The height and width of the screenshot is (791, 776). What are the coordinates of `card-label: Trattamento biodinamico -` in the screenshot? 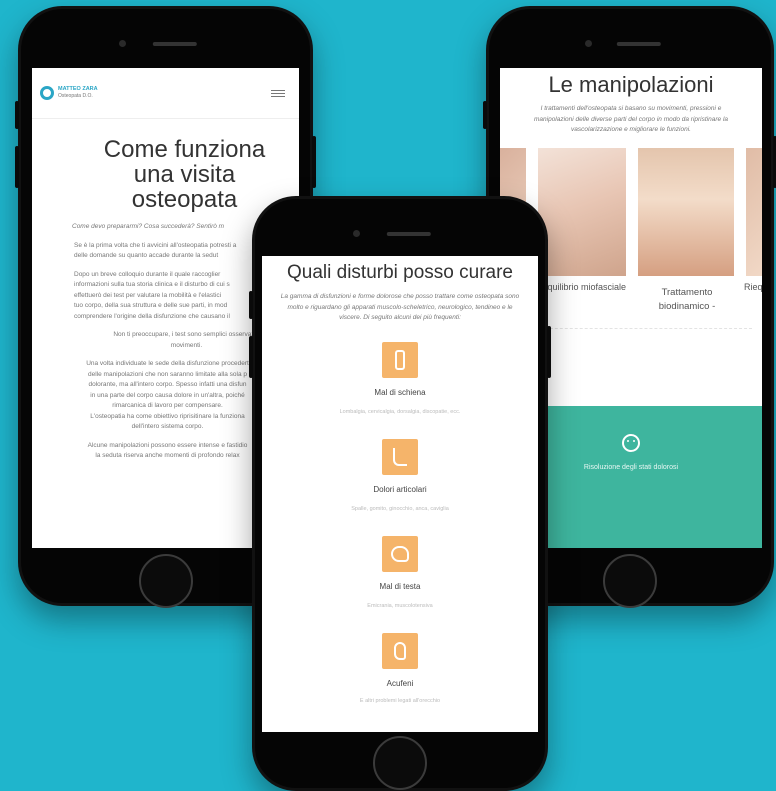 It's located at (687, 299).